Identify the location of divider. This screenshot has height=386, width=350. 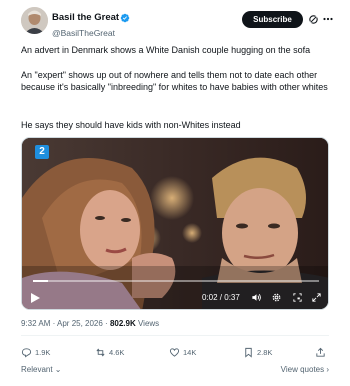
(175, 335).